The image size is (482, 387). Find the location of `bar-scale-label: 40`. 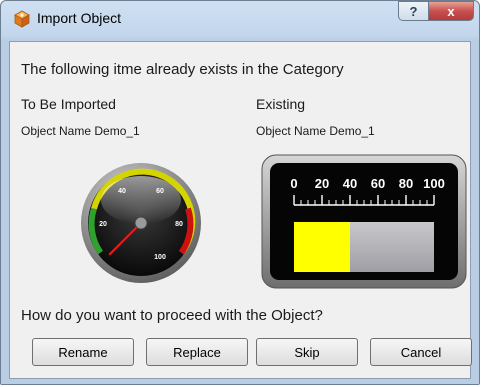

bar-scale-label: 40 is located at coordinates (350, 183).